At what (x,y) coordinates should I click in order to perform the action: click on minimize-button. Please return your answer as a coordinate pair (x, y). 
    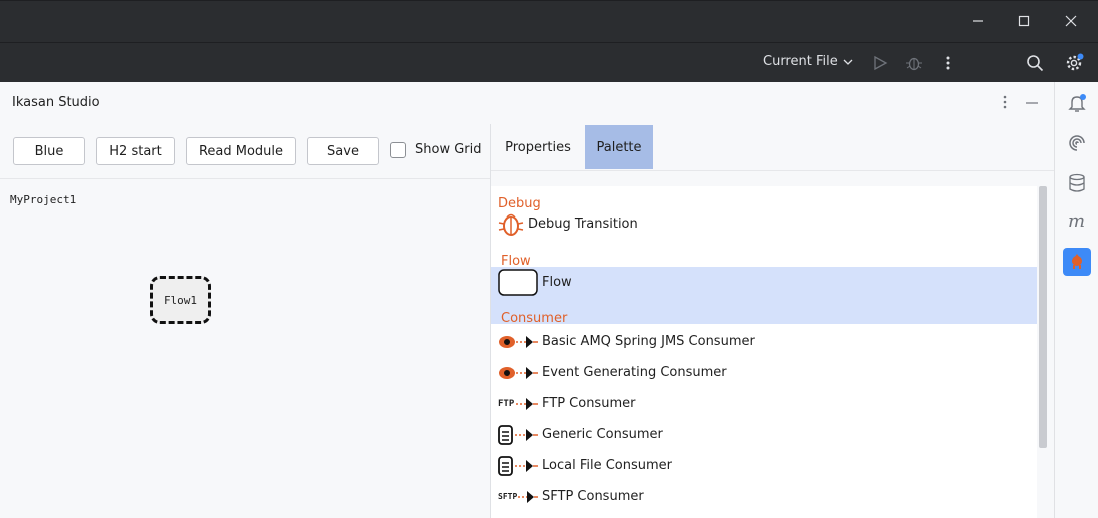
    Looking at the image, I should click on (978, 21).